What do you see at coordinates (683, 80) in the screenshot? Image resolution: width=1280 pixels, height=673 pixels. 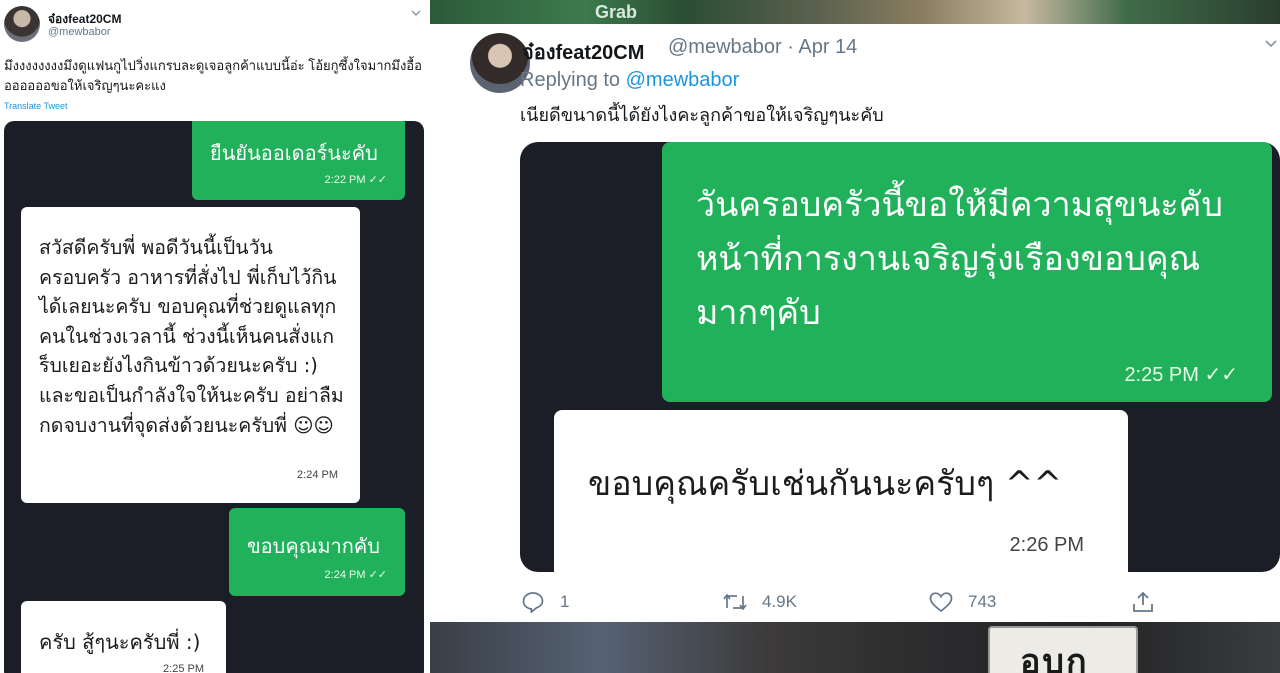 I see `replying-to-mention: @mewbabor` at bounding box center [683, 80].